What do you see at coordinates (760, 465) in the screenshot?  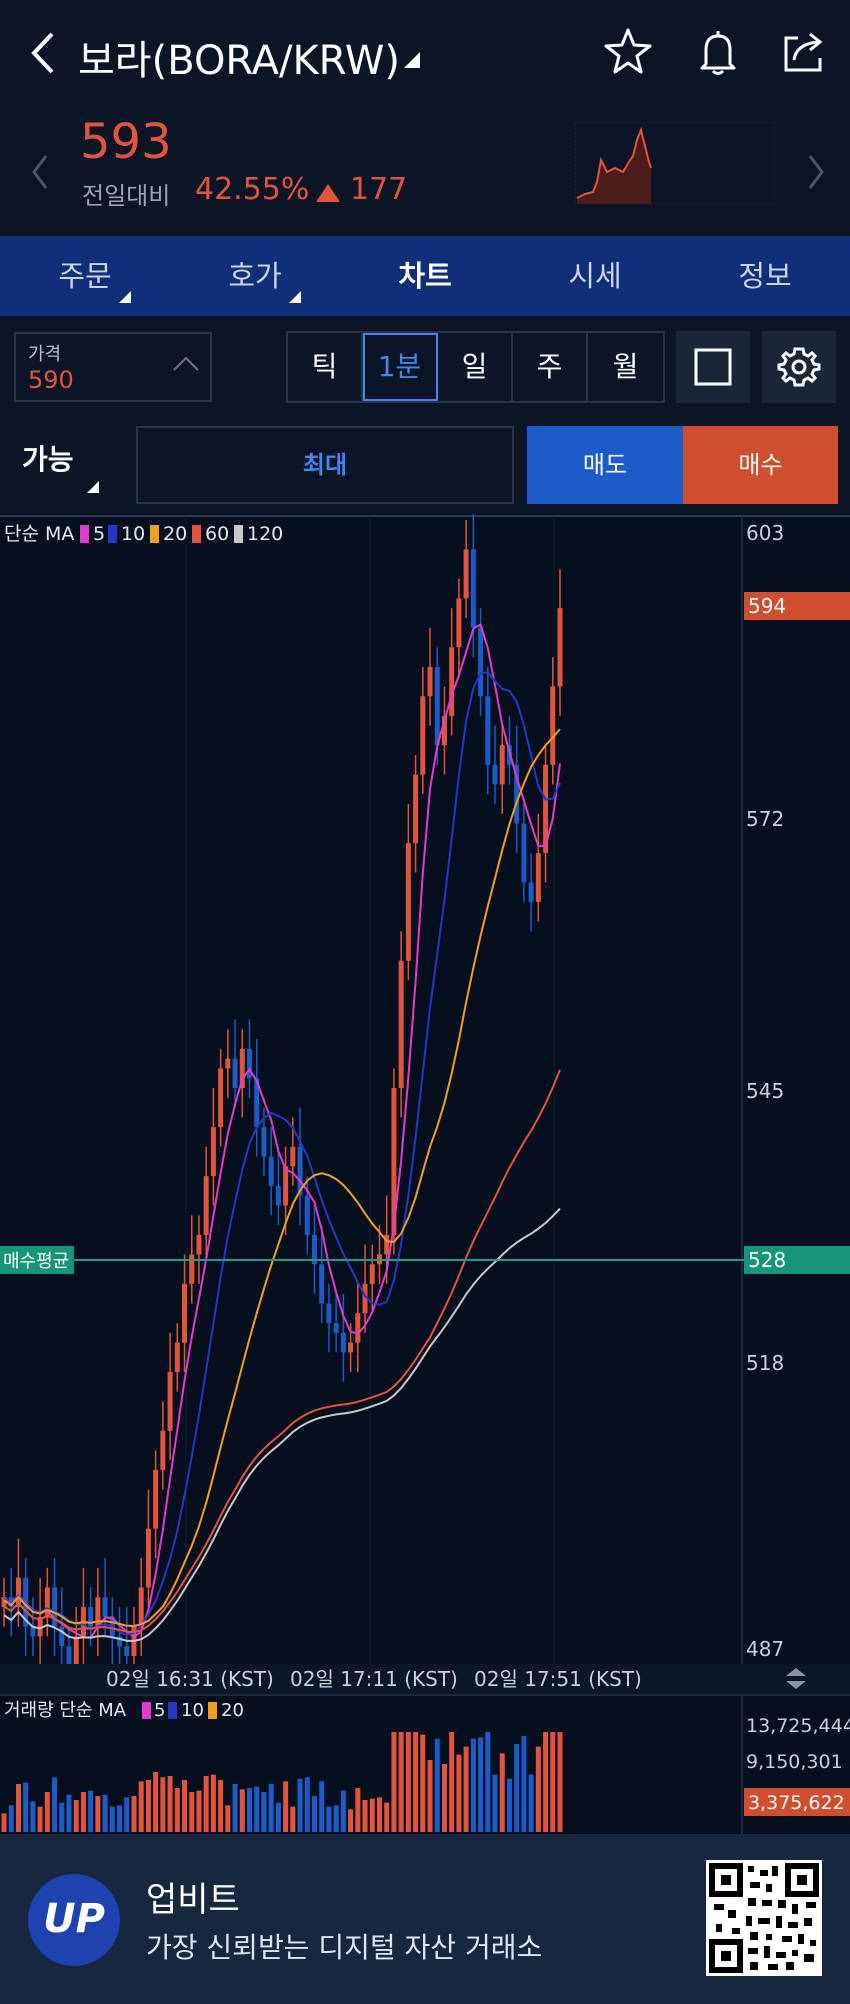 I see `buy-button: 매수` at bounding box center [760, 465].